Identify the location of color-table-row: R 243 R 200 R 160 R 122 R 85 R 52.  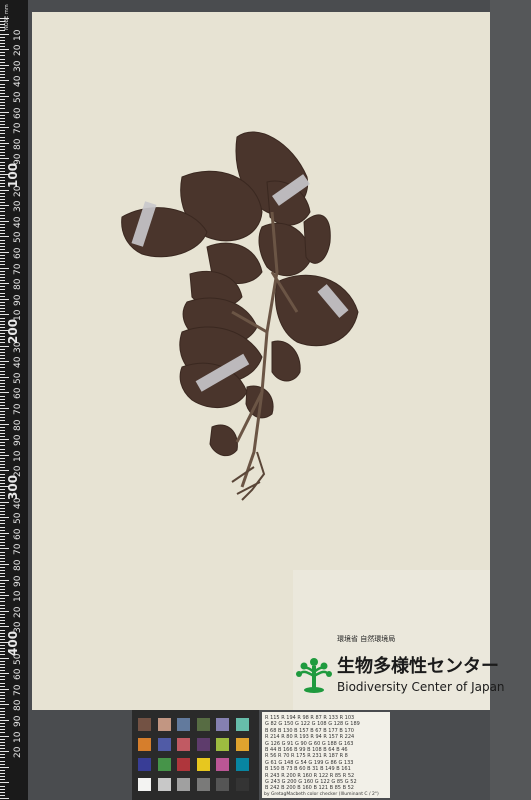
(310, 775).